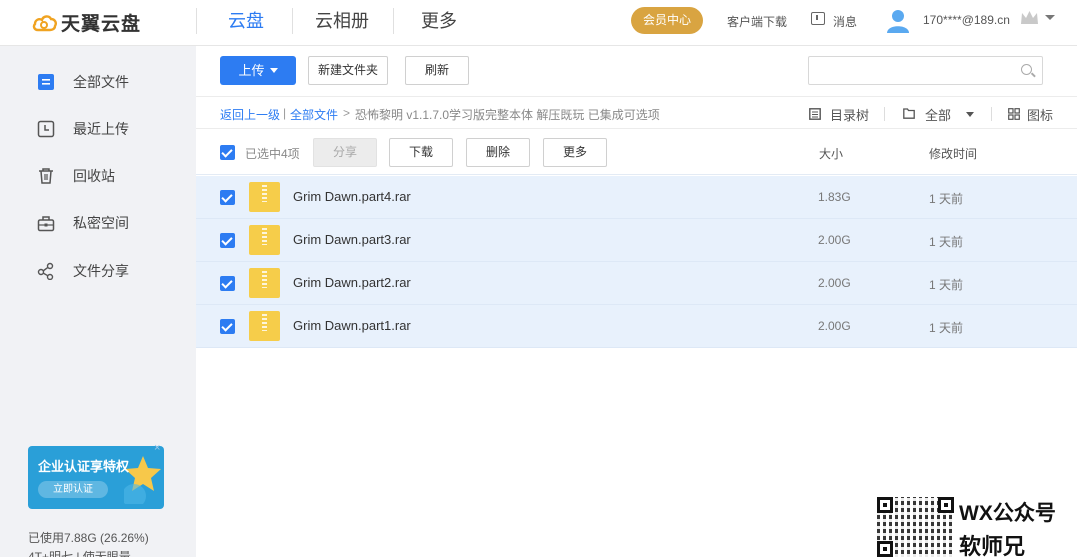 Image resolution: width=1077 pixels, height=557 pixels. I want to click on file-name: Grim Dawn.part4.rar, so click(352, 196).